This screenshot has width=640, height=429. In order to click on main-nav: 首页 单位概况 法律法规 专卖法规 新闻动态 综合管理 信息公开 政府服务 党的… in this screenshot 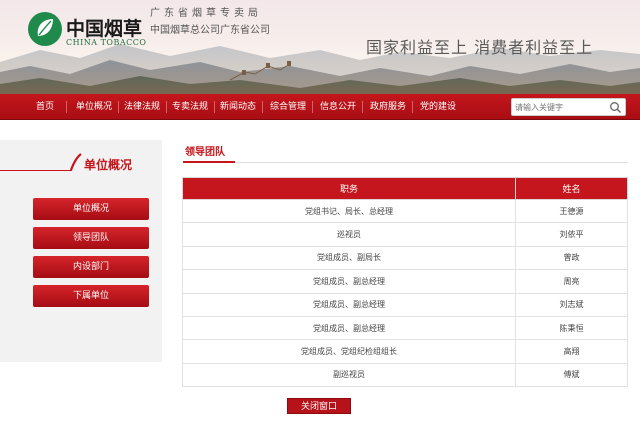, I will do `click(320, 107)`.